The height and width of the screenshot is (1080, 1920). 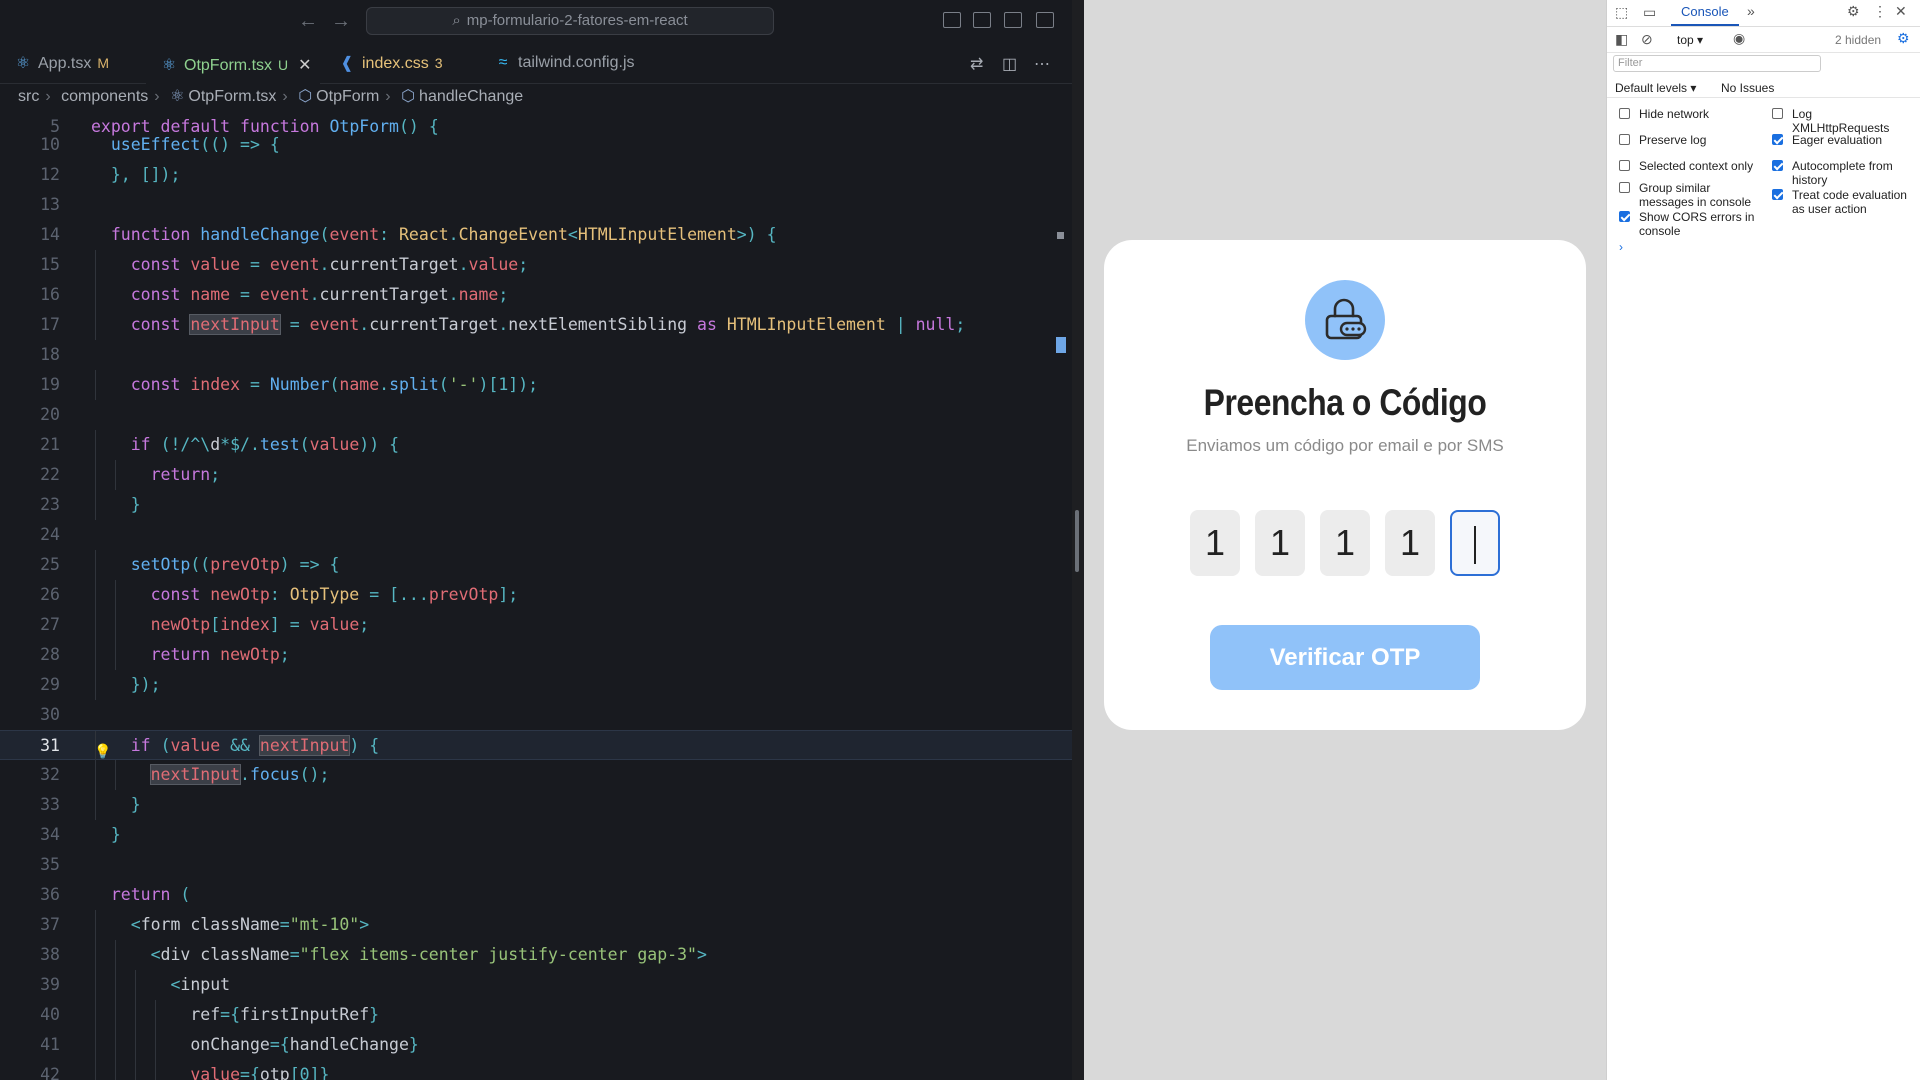 What do you see at coordinates (536, 355) in the screenshot?
I see `code-line: 18` at bounding box center [536, 355].